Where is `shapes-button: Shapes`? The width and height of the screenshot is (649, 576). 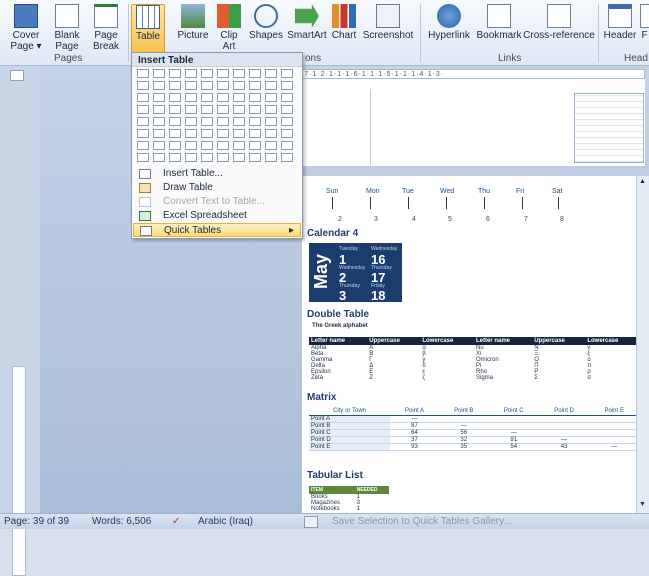 shapes-button: Shapes is located at coordinates (266, 29).